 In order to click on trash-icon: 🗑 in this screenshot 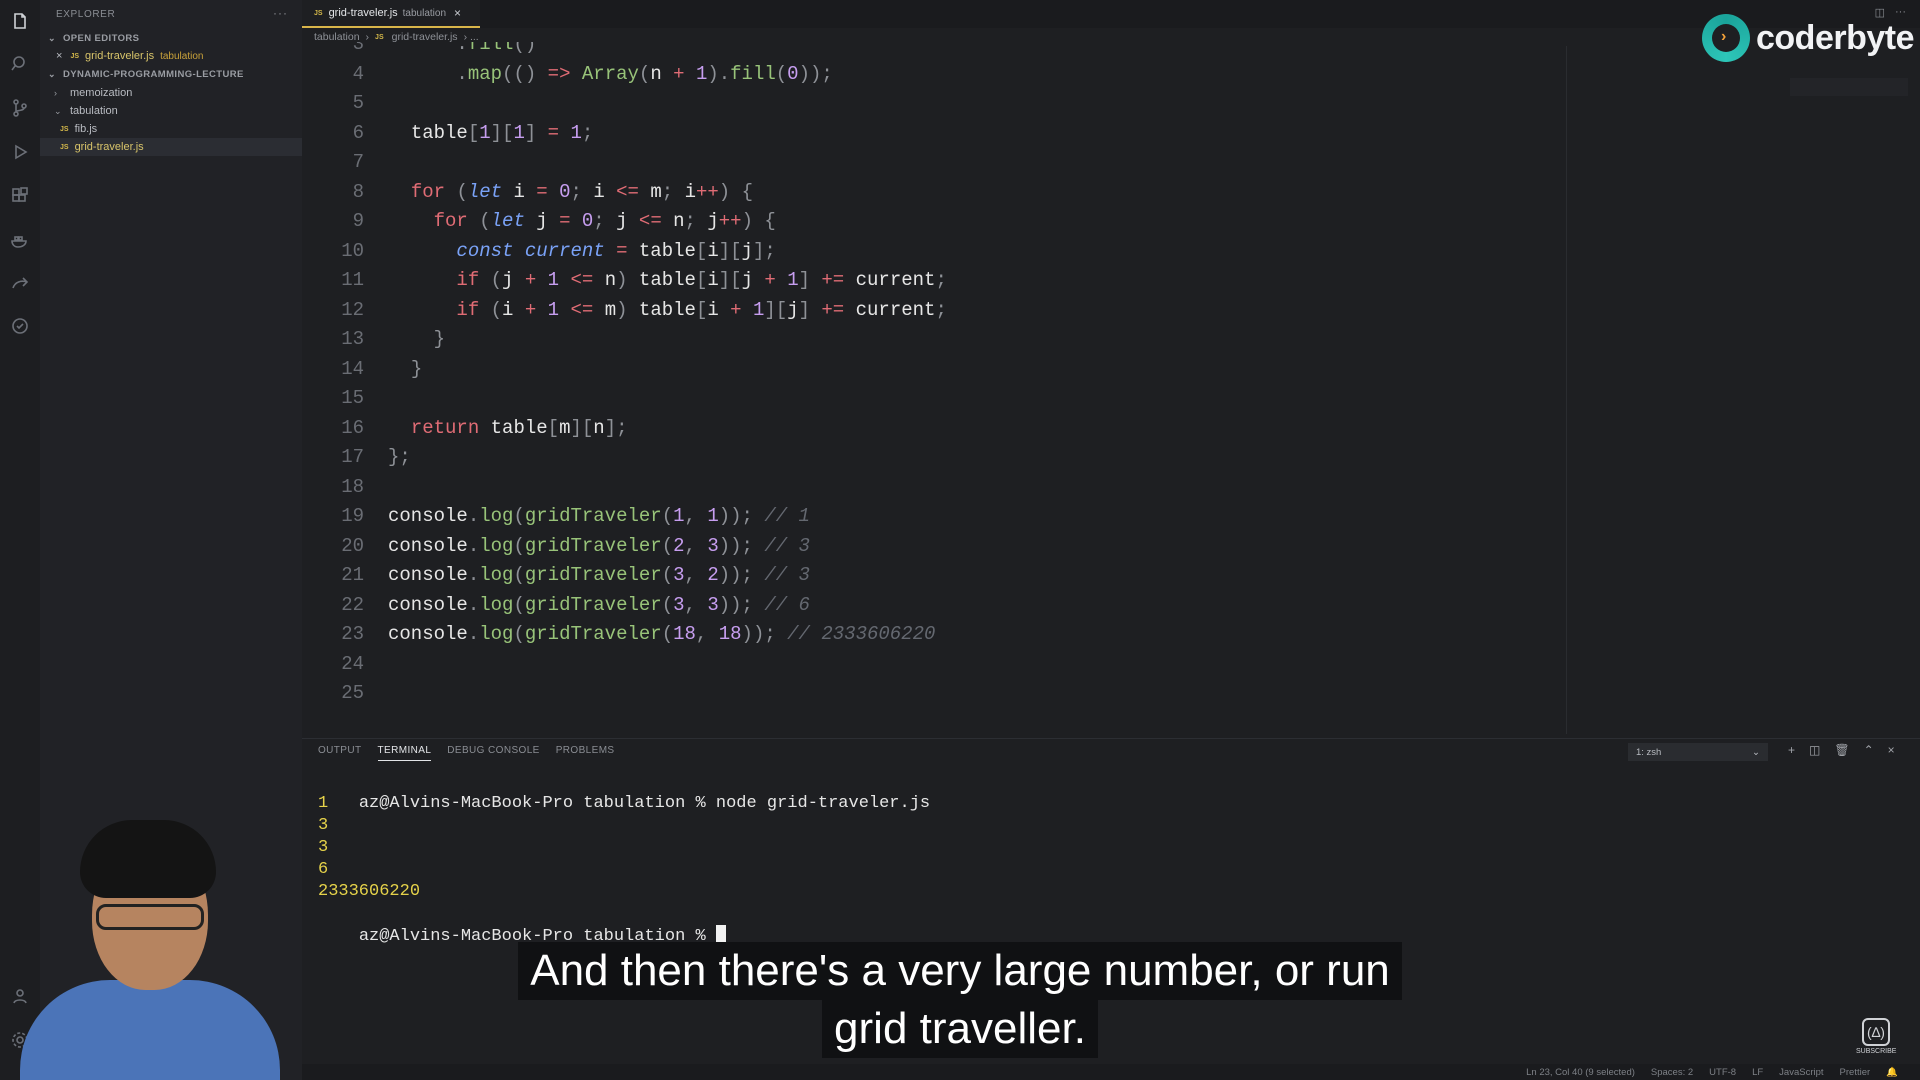, I will do `click(1841, 750)`.